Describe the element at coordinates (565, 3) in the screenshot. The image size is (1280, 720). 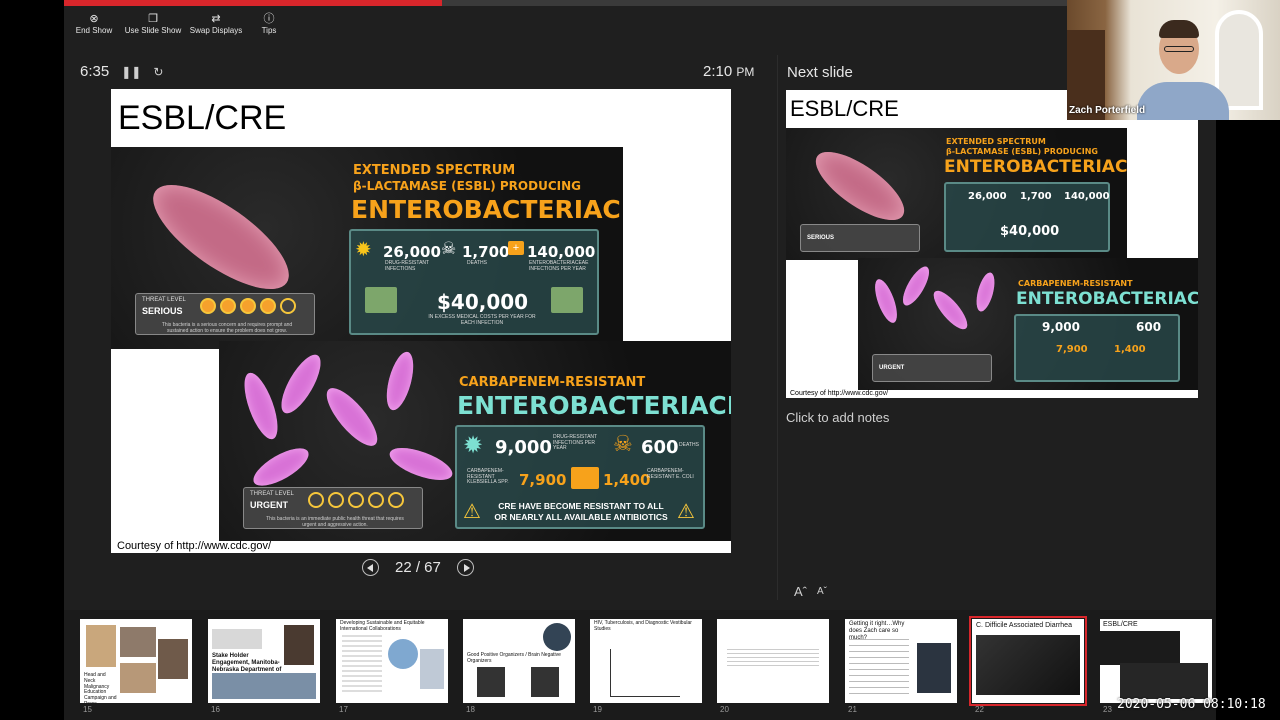
I see `slide-progress-bar` at that location.